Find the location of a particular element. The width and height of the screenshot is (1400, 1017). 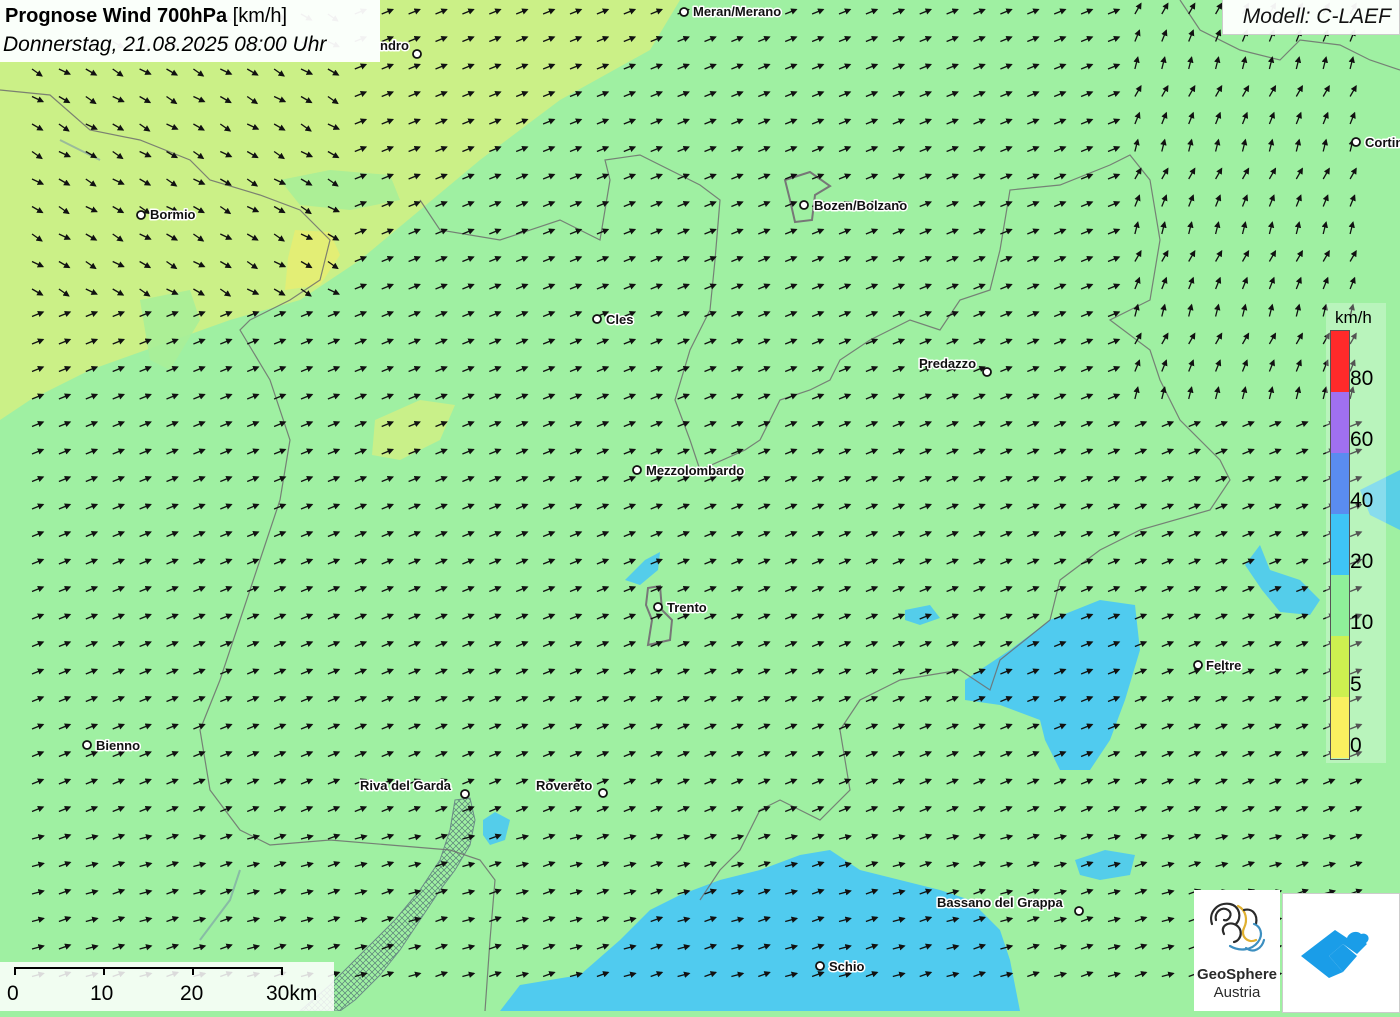

legend-value-0: 0 is located at coordinates (1356, 745).